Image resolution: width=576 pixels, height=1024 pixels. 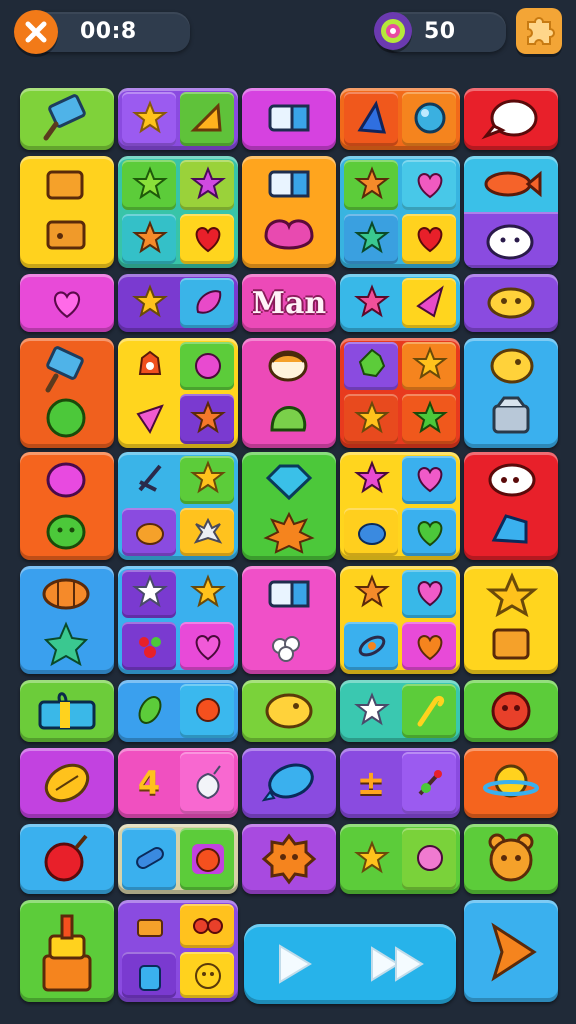 What do you see at coordinates (371, 783) in the screenshot?
I see `symbol-tile-label: ±` at bounding box center [371, 783].